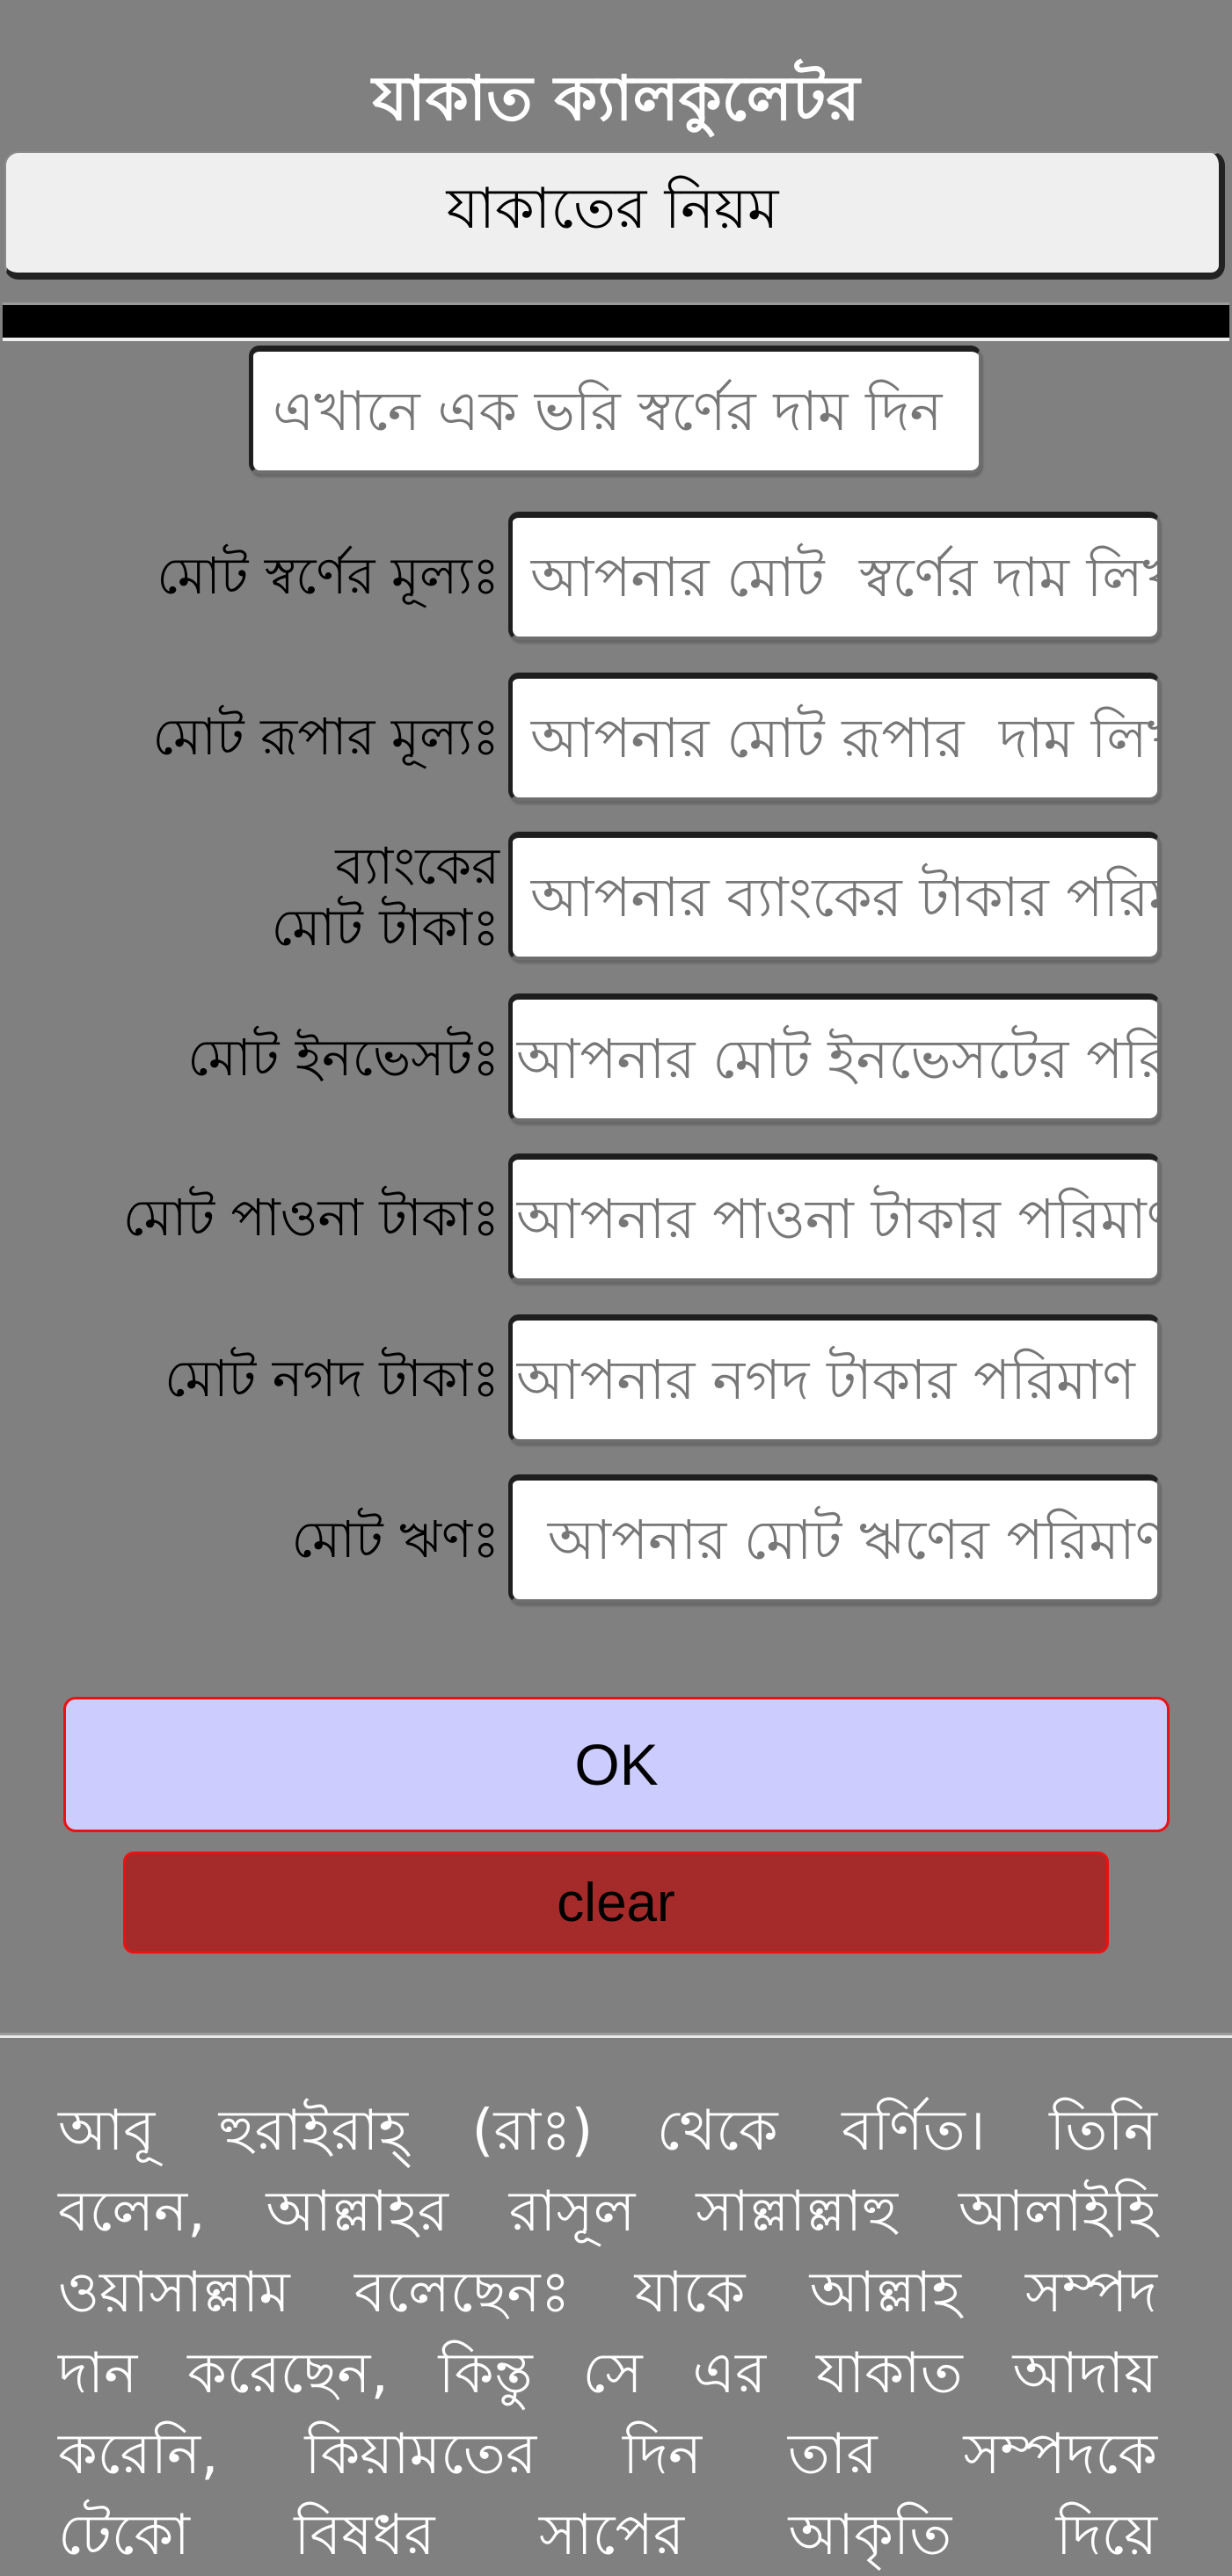 This screenshot has width=1232, height=2576. Describe the element at coordinates (607, 2373) in the screenshot. I see `hadith-line: দান করেছেন, কিন্তু সে এর যাকাত আদায়` at that location.